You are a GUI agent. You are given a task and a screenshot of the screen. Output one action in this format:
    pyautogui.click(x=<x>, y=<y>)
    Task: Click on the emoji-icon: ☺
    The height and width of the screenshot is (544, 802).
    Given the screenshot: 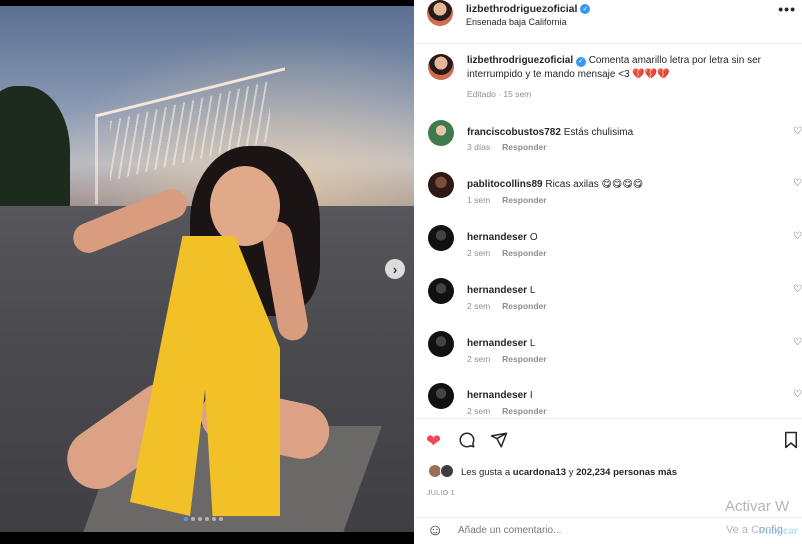 What is the action you would take?
    pyautogui.click(x=435, y=530)
    